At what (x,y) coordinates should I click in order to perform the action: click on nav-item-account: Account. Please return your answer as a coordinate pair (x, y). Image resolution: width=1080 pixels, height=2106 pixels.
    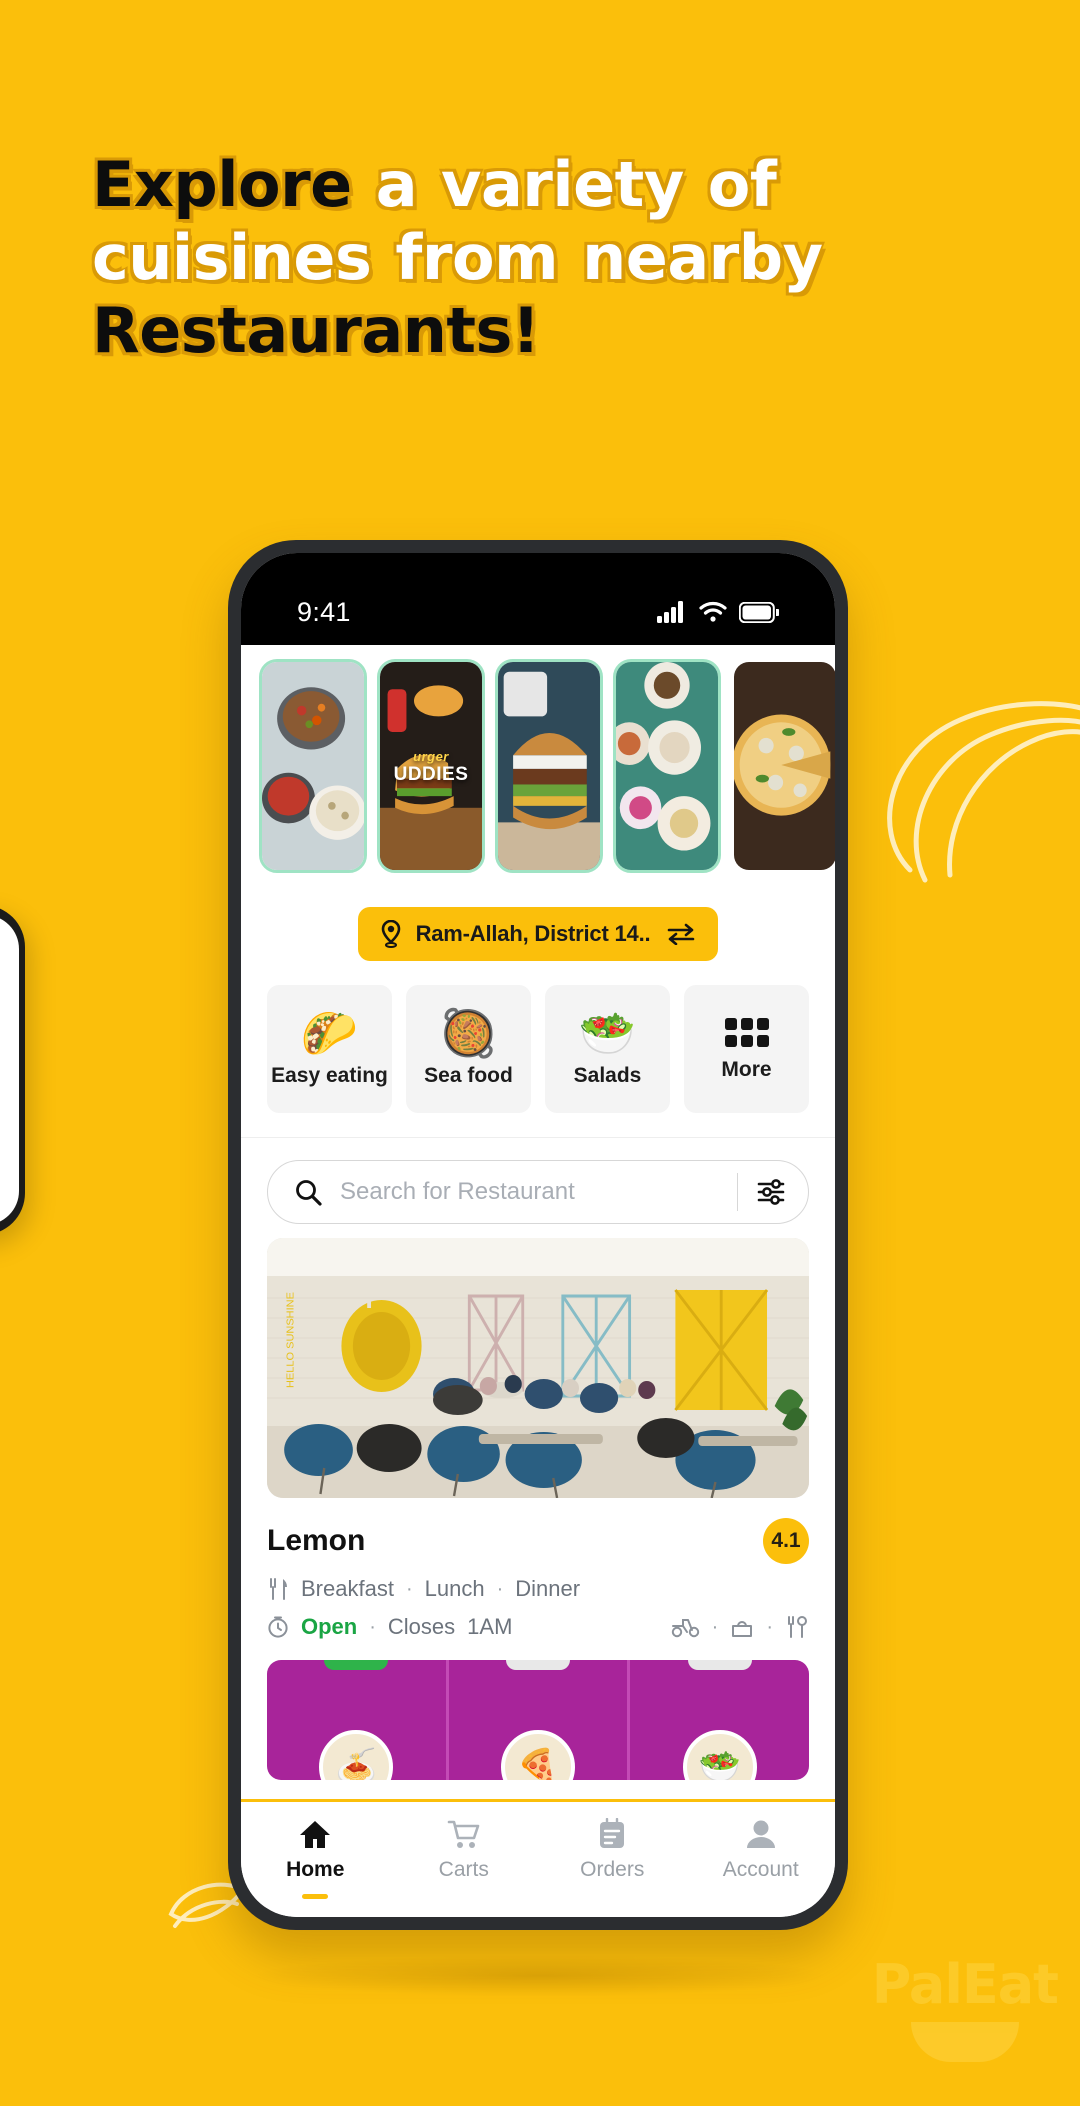
    Looking at the image, I should click on (761, 1850).